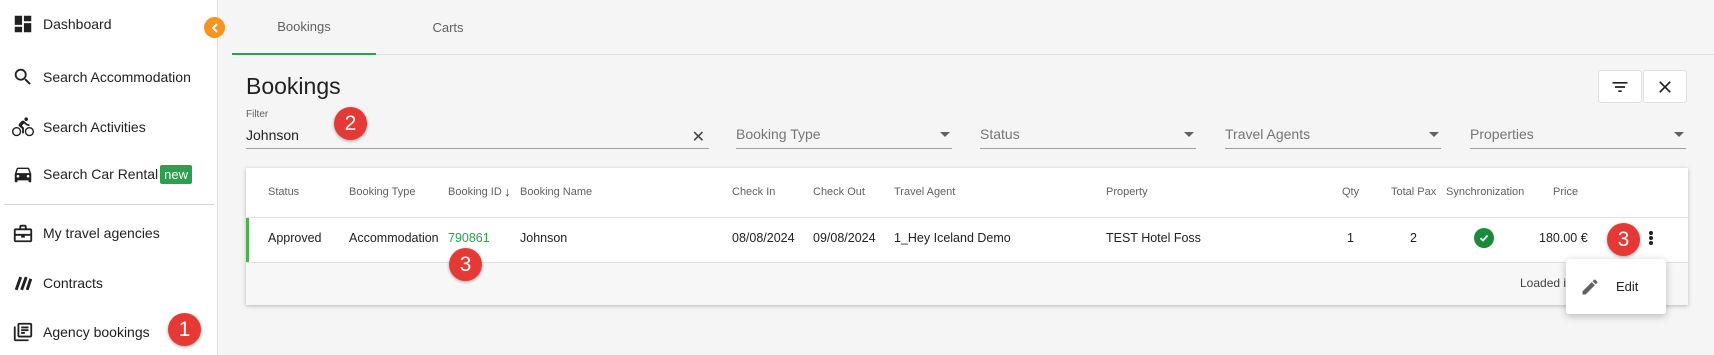 This screenshot has height=355, width=1714. I want to click on collapse-sidebar-button, so click(214, 27).